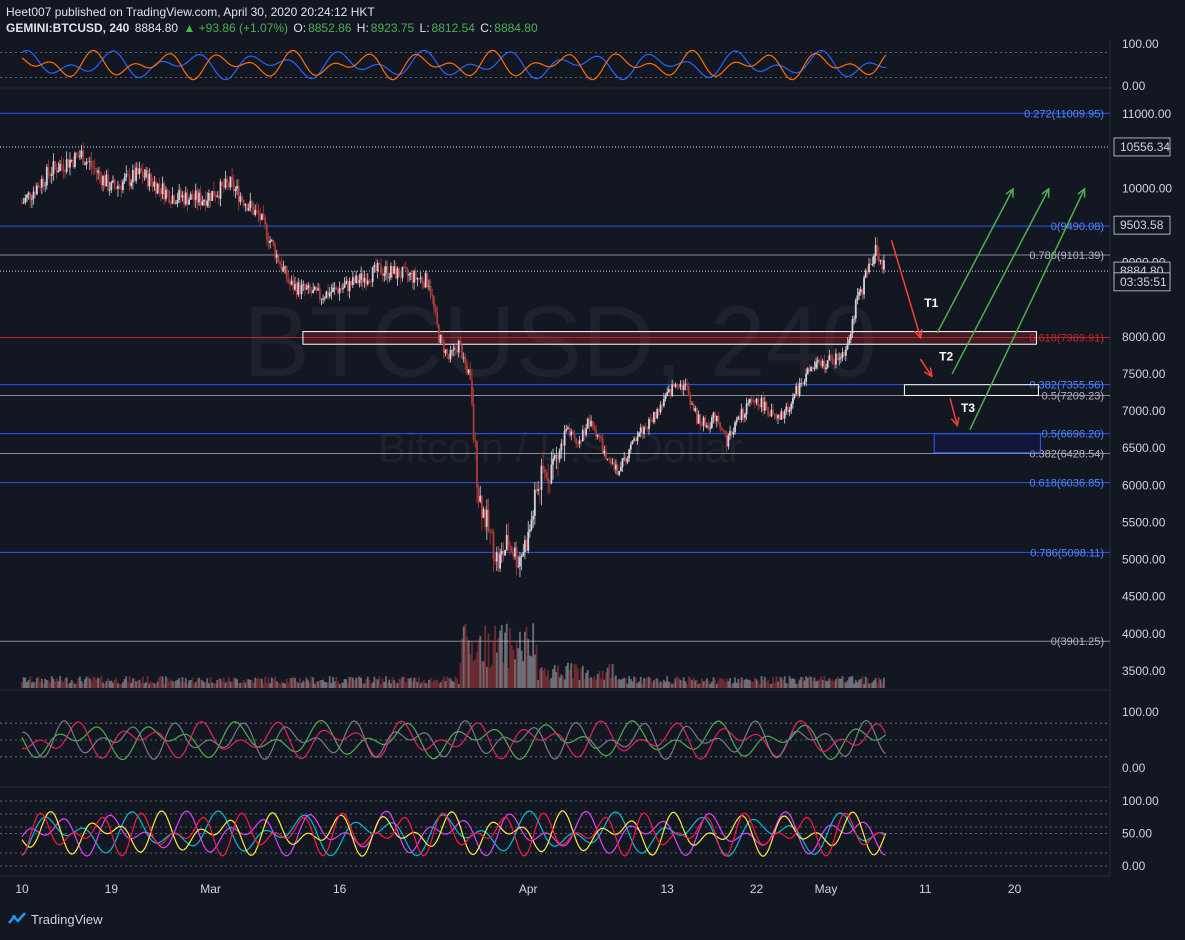 This screenshot has width=1185, height=940. What do you see at coordinates (112, 889) in the screenshot?
I see `x-tick-label: 19` at bounding box center [112, 889].